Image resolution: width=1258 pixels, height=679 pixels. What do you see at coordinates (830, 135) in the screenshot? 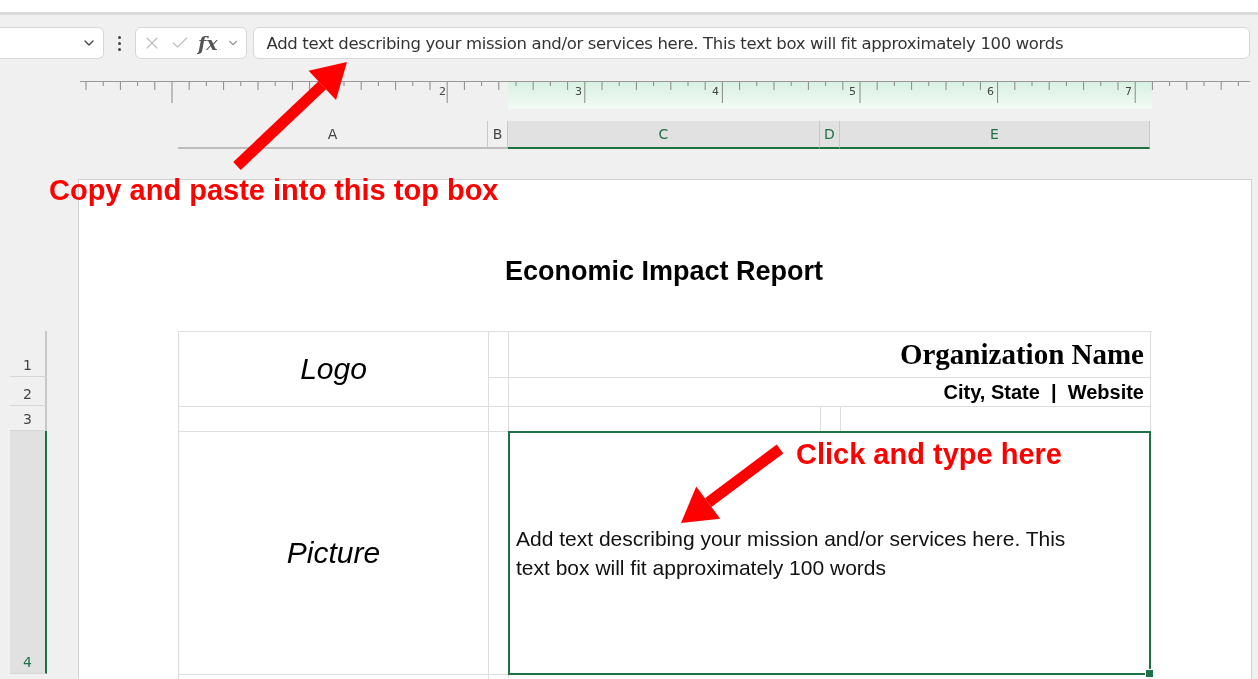
I see `column-header: D` at bounding box center [830, 135].